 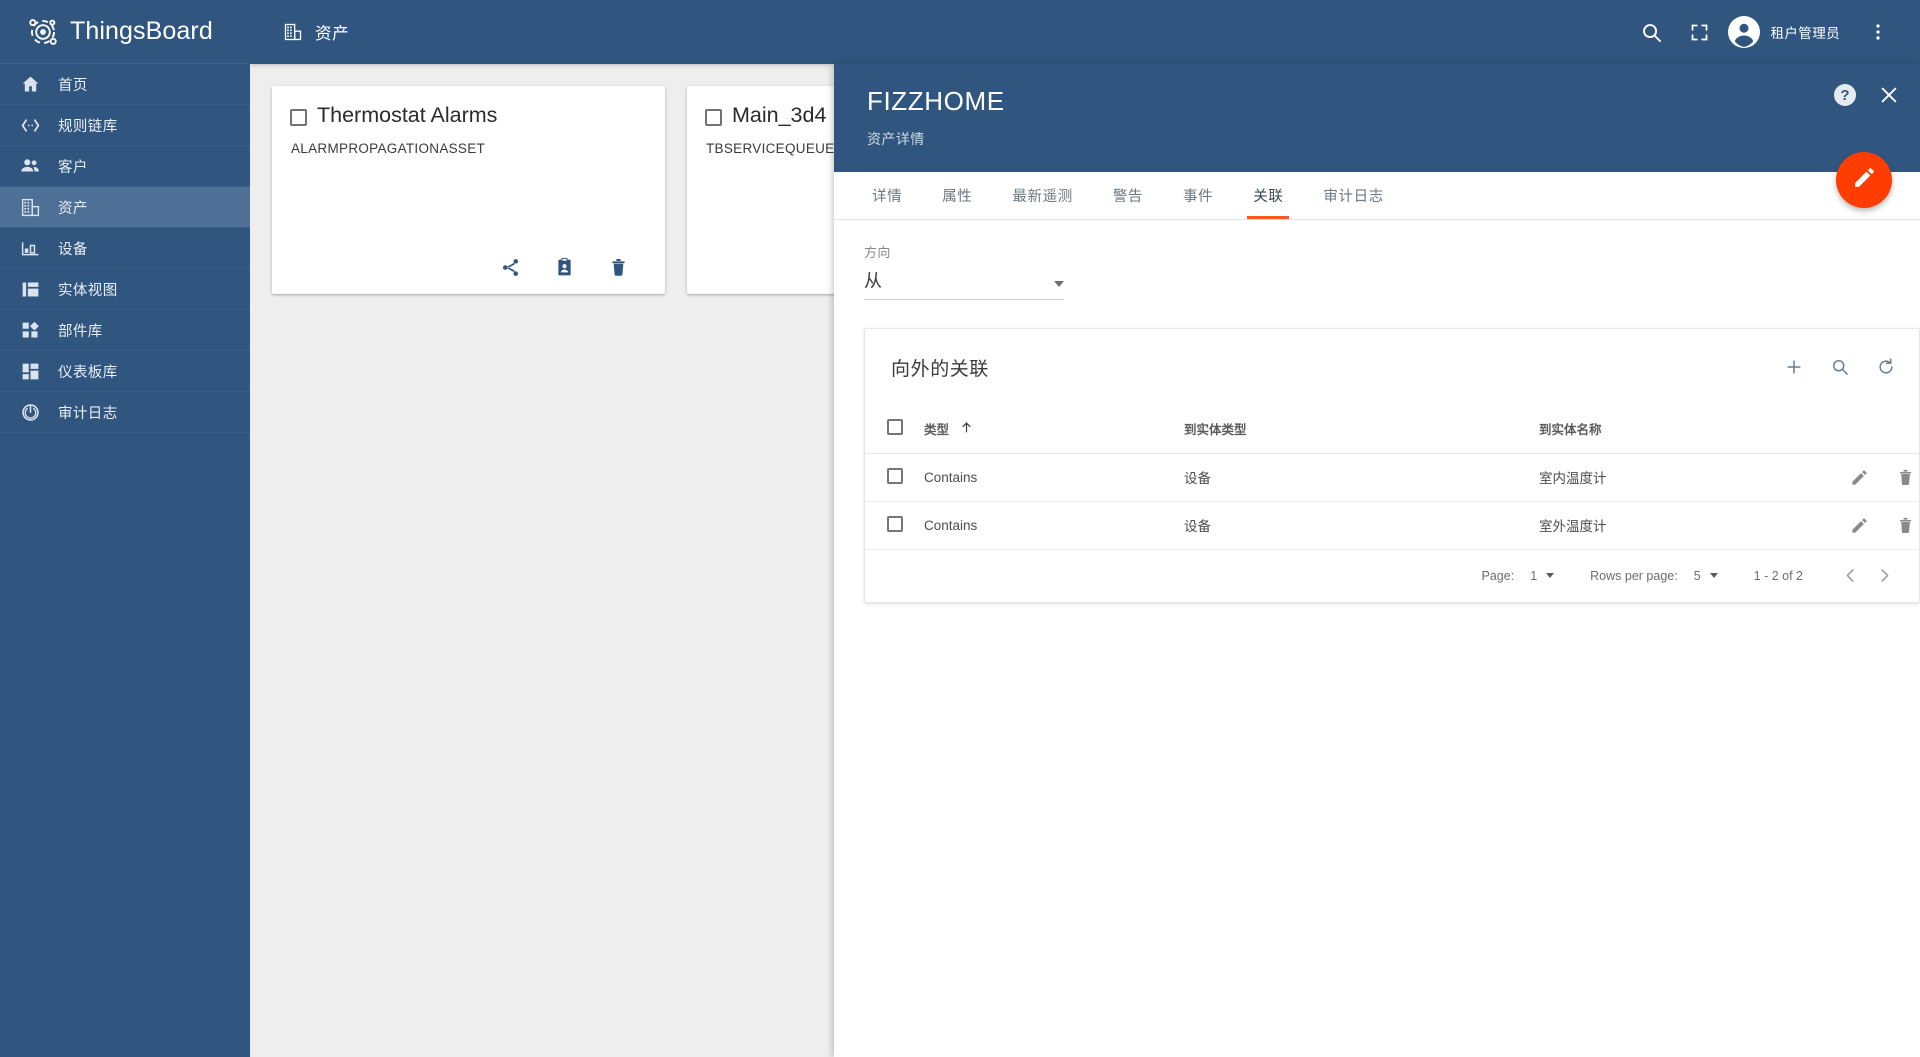 What do you see at coordinates (1042, 195) in the screenshot?
I see `tab-latest-telemetry: 最新遥测` at bounding box center [1042, 195].